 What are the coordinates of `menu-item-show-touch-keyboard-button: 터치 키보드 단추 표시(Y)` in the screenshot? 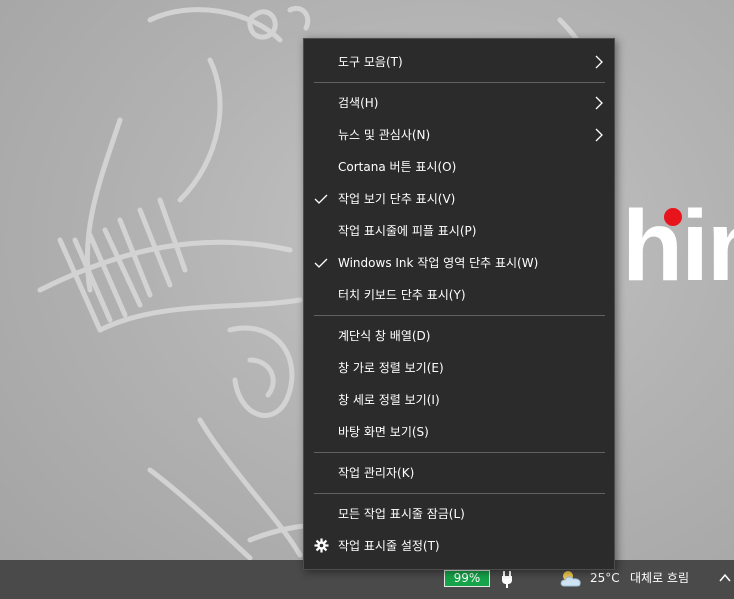 It's located at (459, 295).